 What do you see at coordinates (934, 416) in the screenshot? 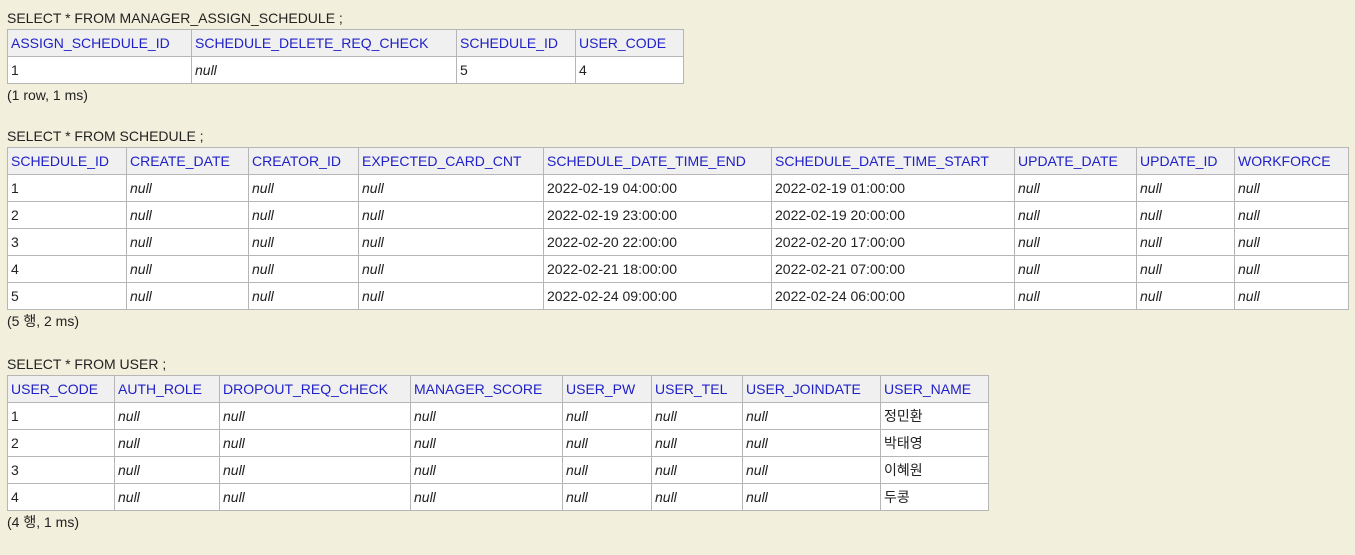
I see `table-cell: 정민환` at bounding box center [934, 416].